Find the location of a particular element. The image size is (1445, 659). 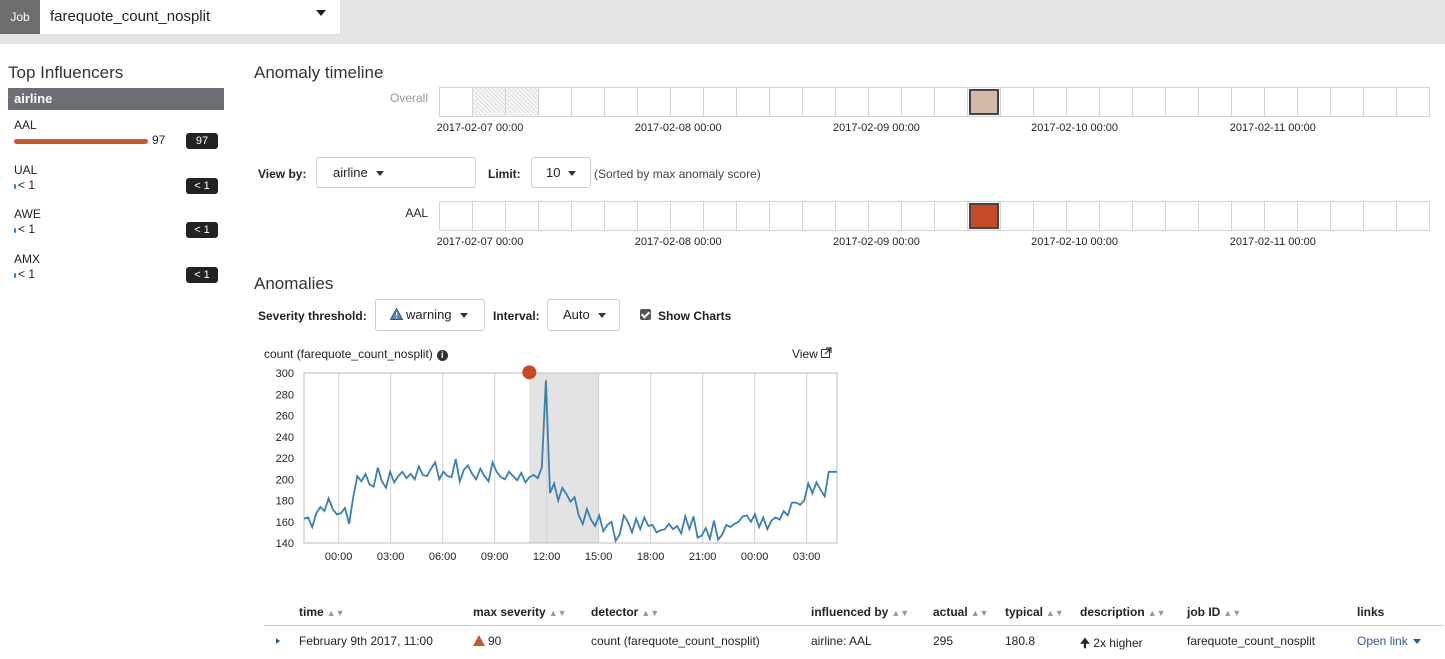

col-header-job-id: job ID ▲▼ is located at coordinates (1214, 612).